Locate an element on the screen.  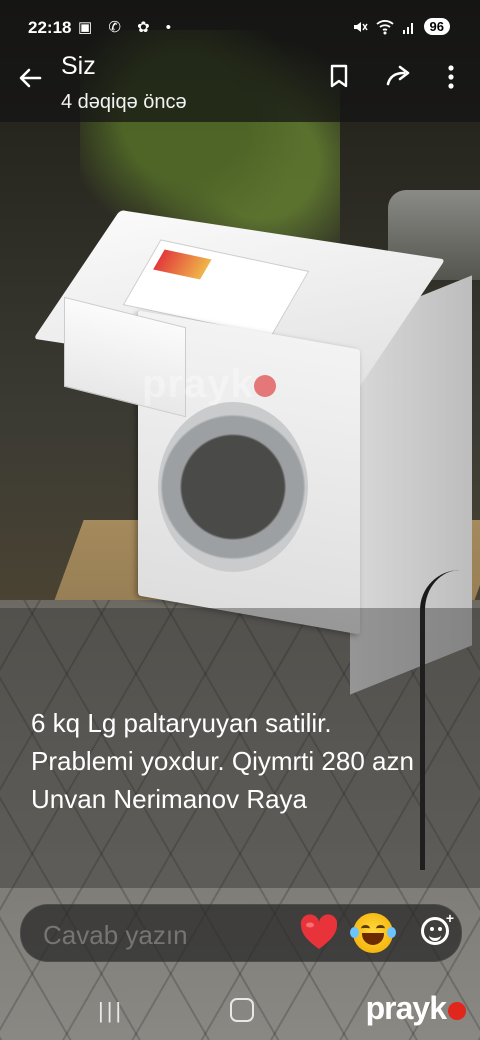
laughing-tears-reaction-icon is located at coordinates (373, 933).